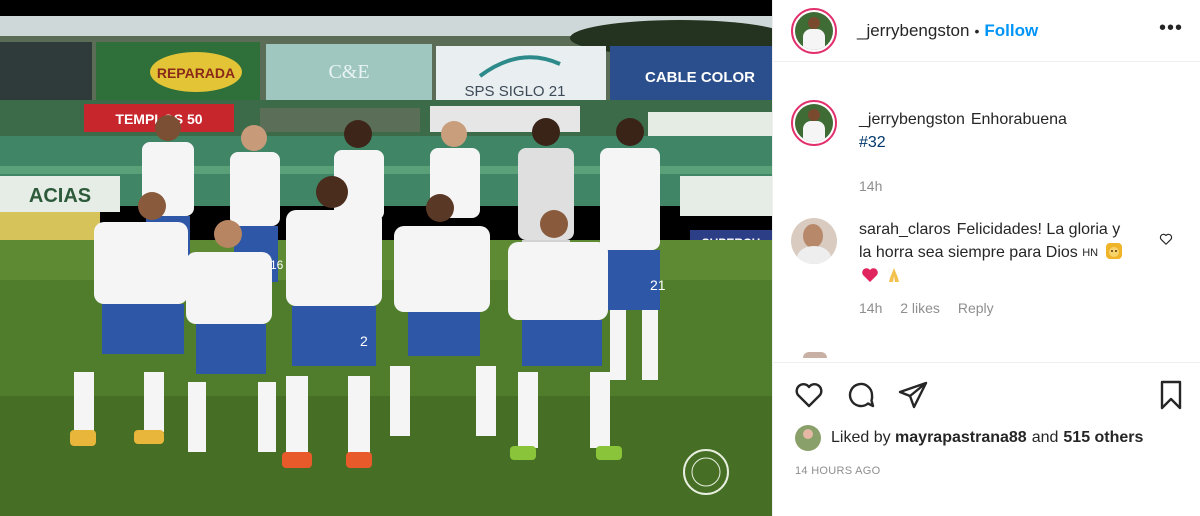  I want to click on jersey-number: 16, so click(277, 265).